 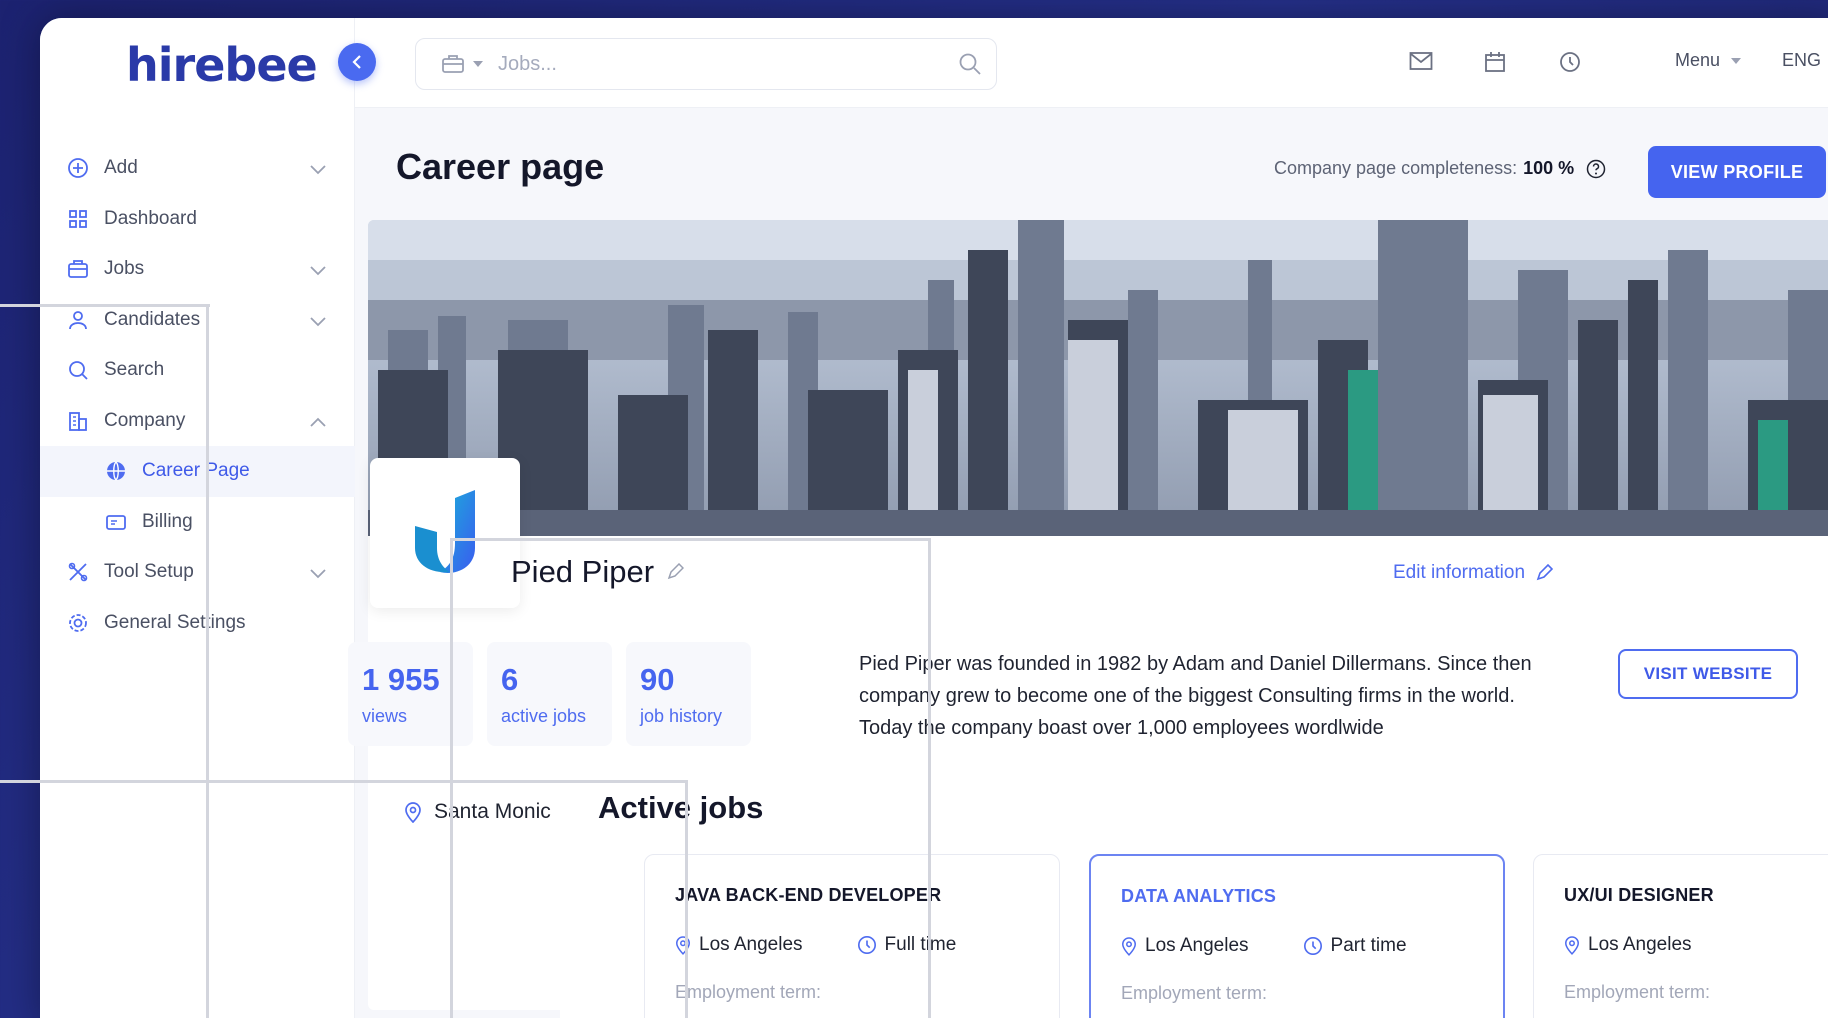 I want to click on pied-piper-logo-icon, so click(x=445, y=531).